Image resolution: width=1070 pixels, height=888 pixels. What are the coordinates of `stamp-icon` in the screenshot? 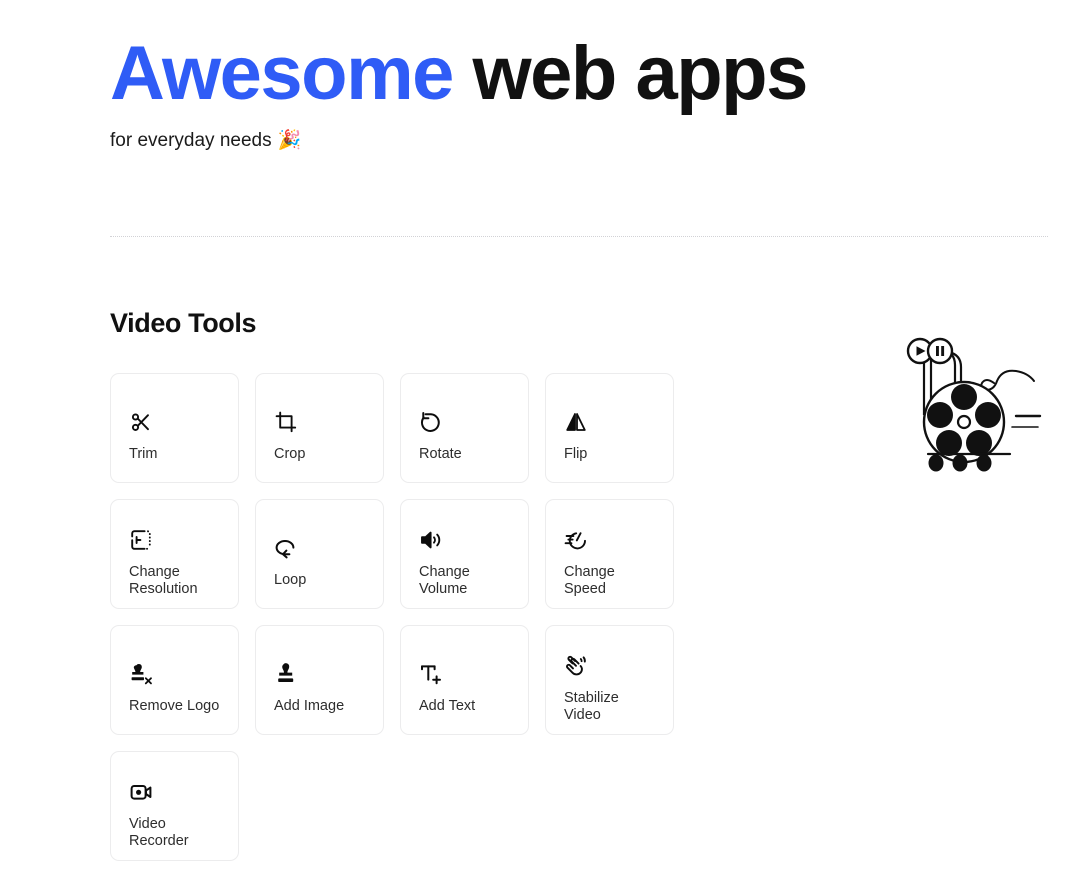 It's located at (319, 675).